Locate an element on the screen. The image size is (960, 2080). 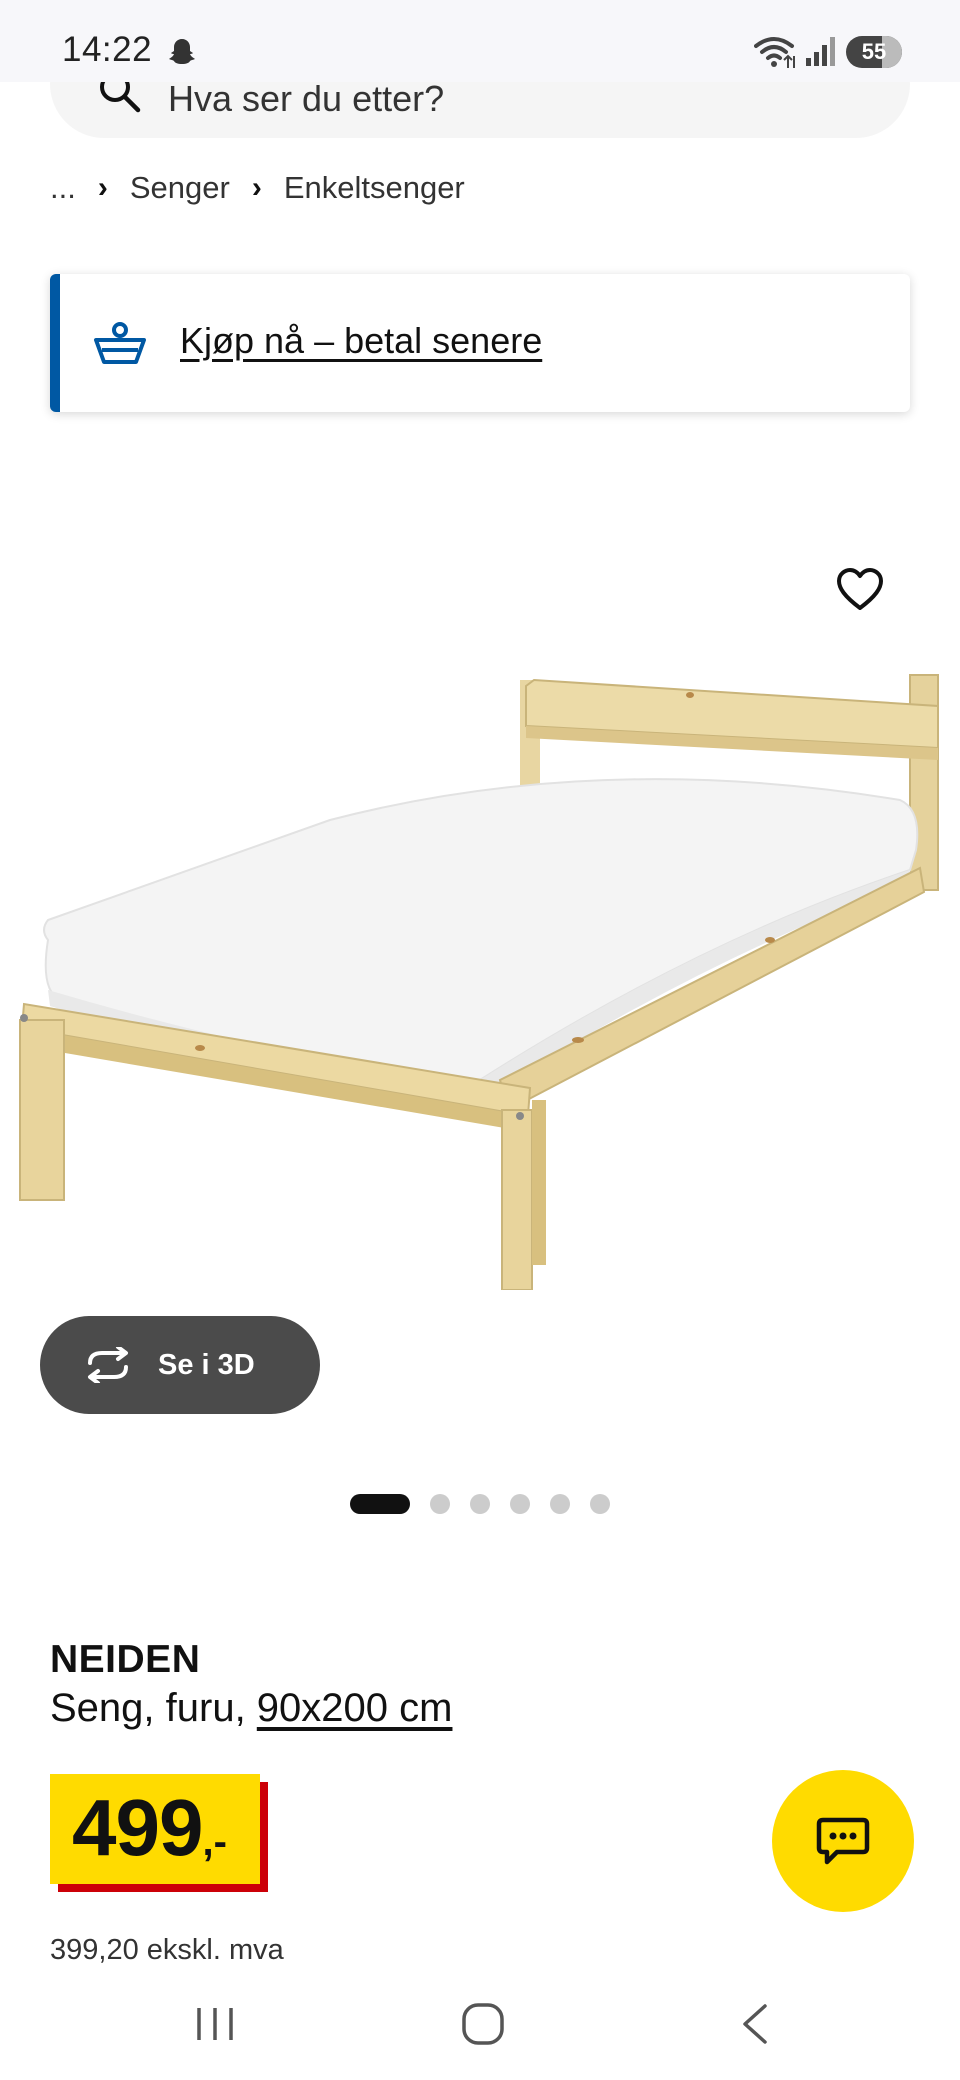
search-input: Hva ser du etter? is located at coordinates (306, 99).